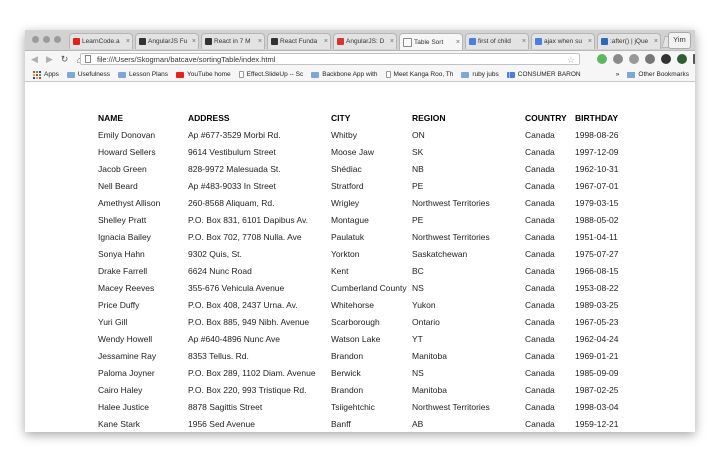  I want to click on extension-bw-icon, so click(682, 59).